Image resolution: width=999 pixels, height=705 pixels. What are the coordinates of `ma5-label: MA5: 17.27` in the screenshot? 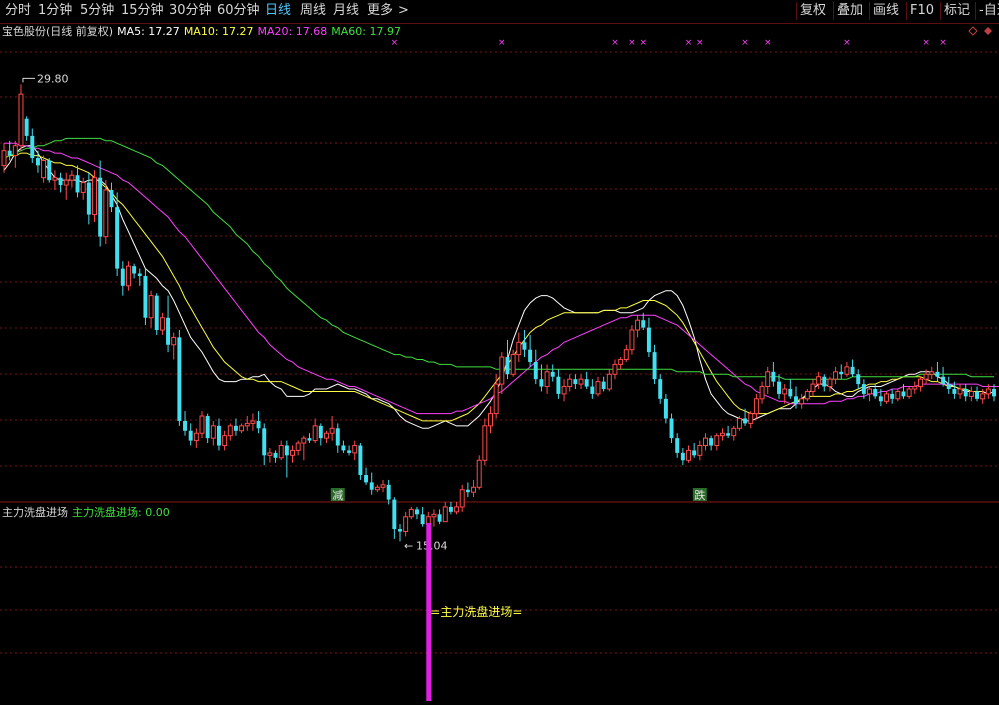 It's located at (148, 31).